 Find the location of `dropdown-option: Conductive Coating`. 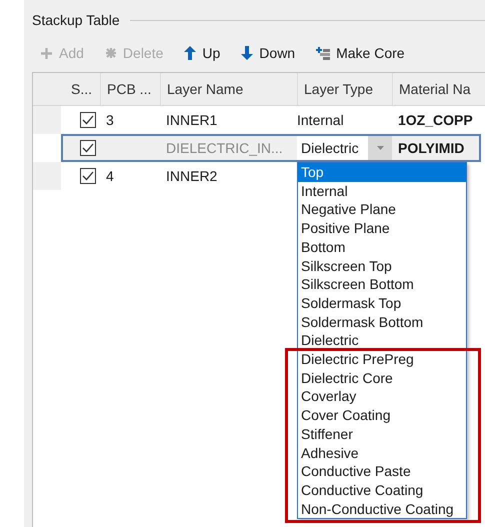

dropdown-option: Conductive Coating is located at coordinates (382, 490).